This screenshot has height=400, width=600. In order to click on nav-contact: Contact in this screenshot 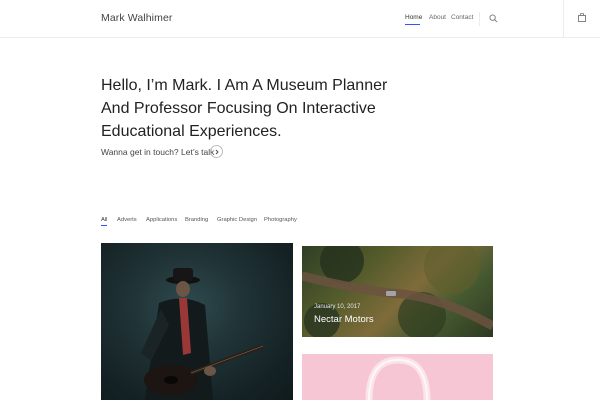, I will do `click(462, 17)`.